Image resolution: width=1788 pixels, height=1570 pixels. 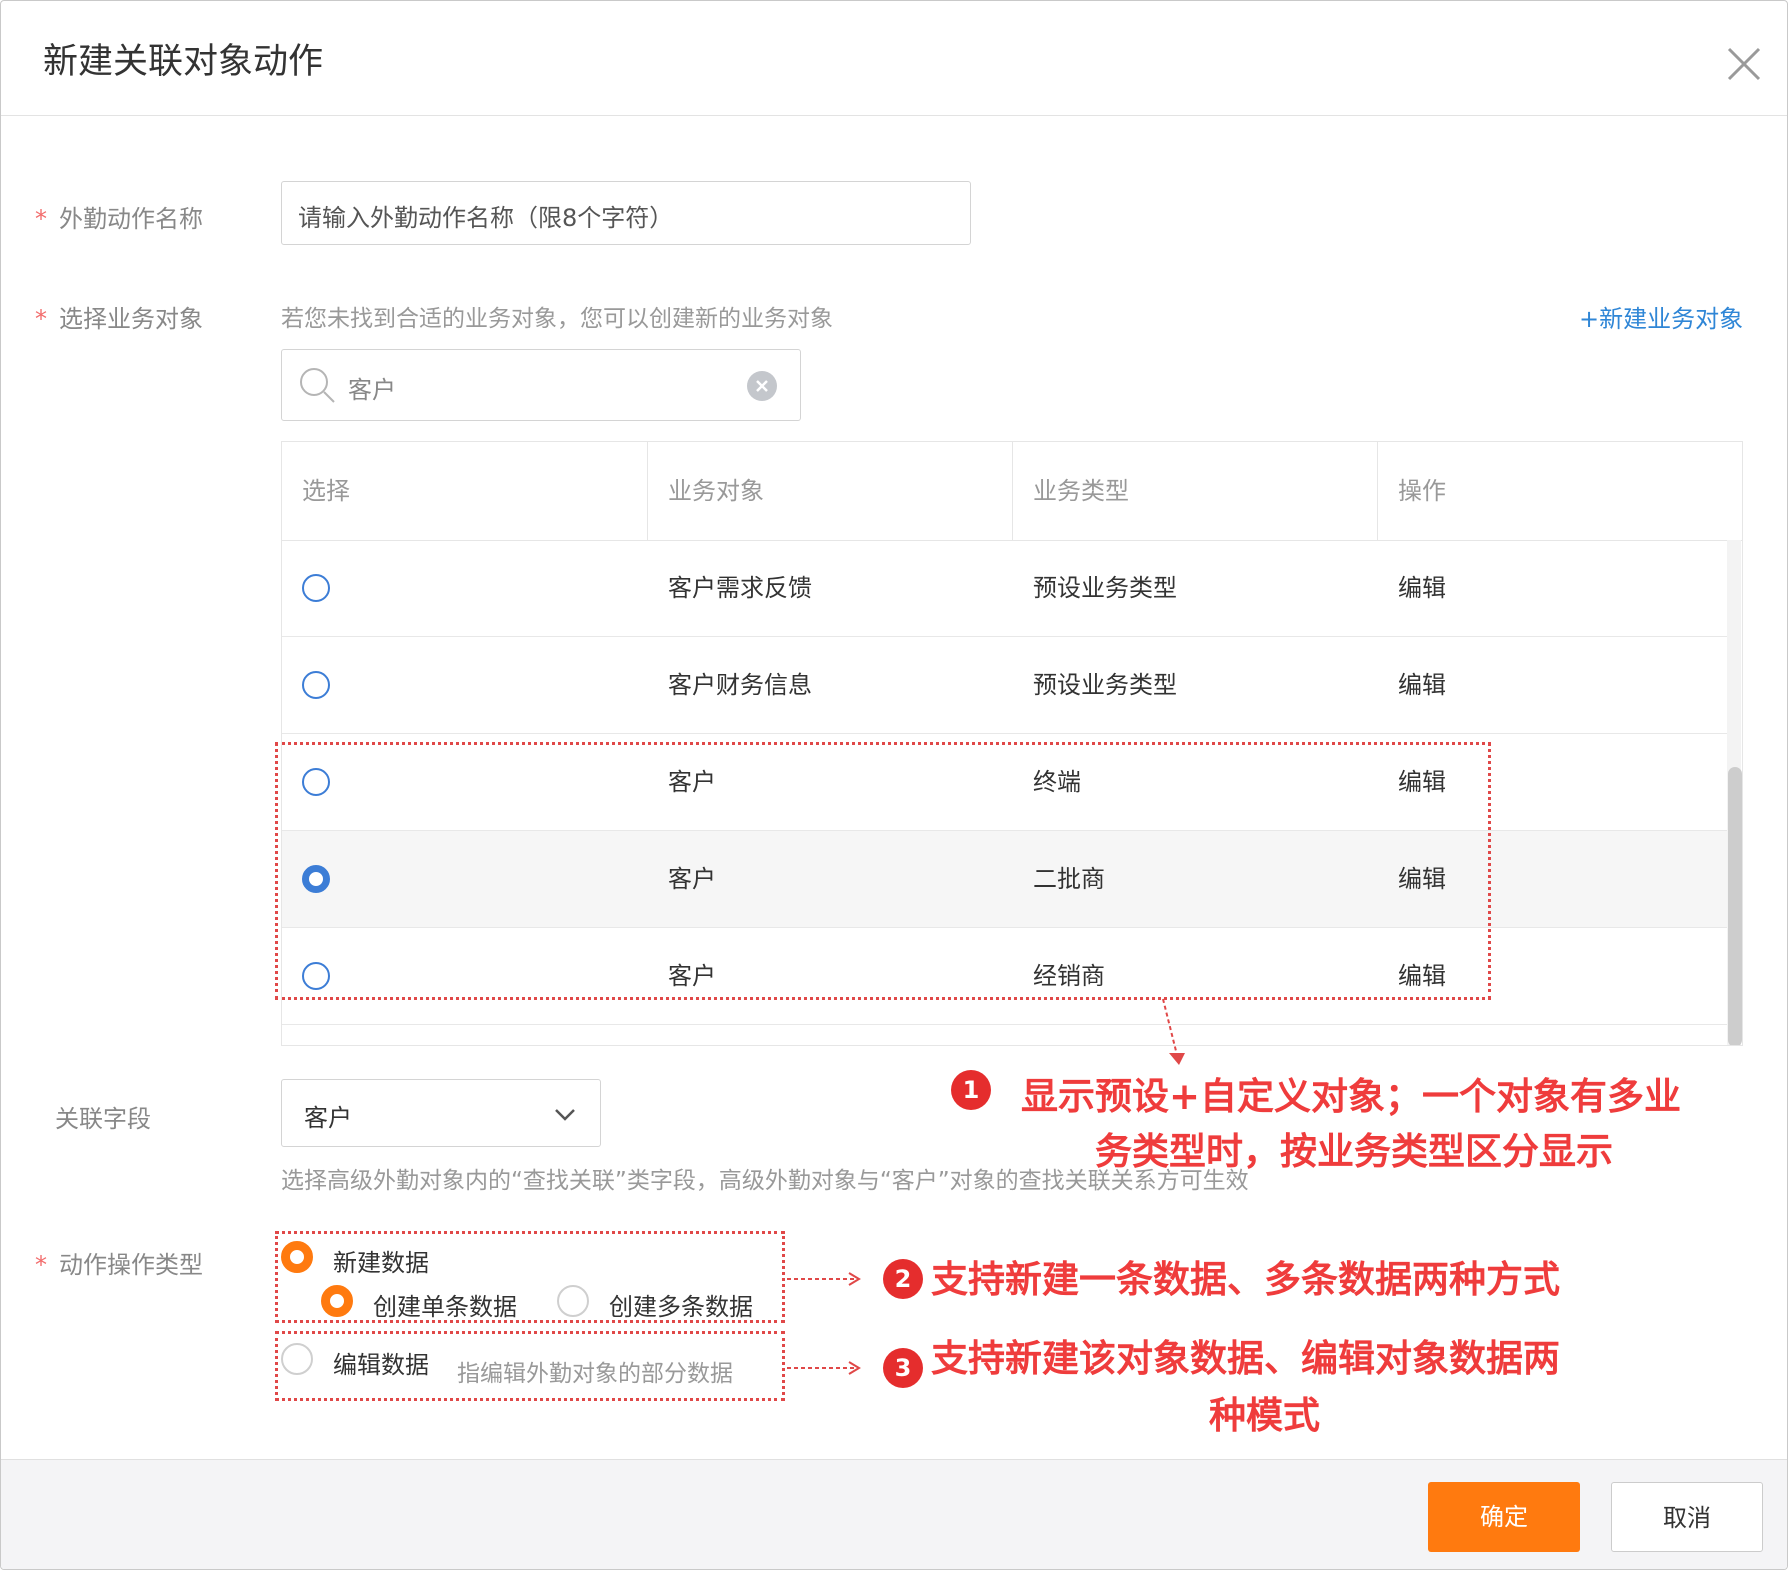 I want to click on col-header-object: 业务对象, so click(x=830, y=491).